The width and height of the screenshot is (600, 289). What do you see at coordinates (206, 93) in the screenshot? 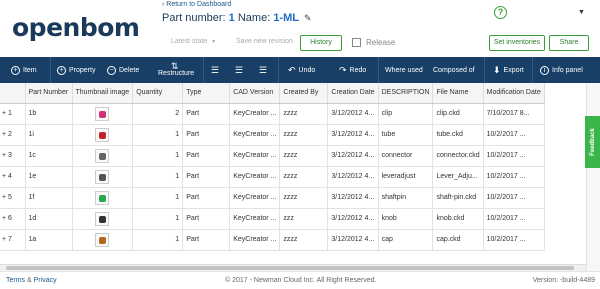
I see `column-header-type: Type` at bounding box center [206, 93].